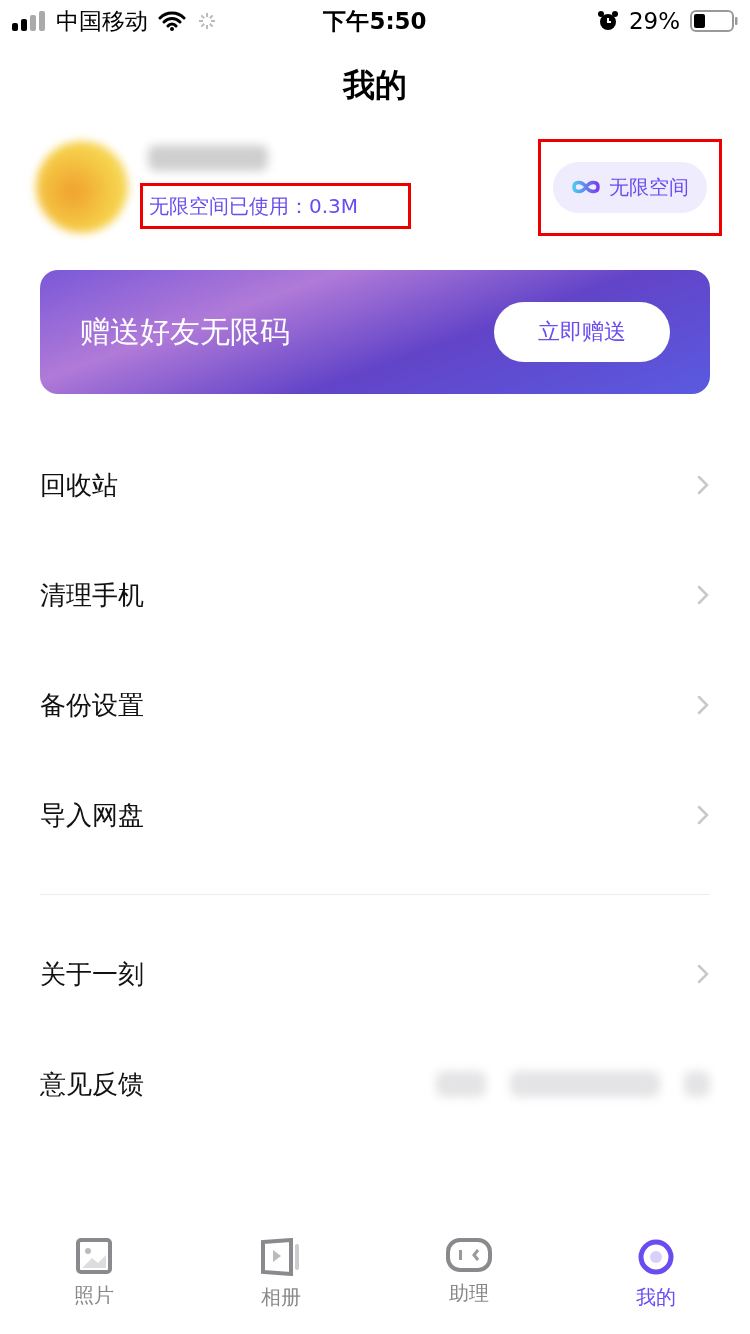 The height and width of the screenshot is (1334, 750). What do you see at coordinates (654, 21) in the screenshot?
I see `battery-percentage: 29%` at bounding box center [654, 21].